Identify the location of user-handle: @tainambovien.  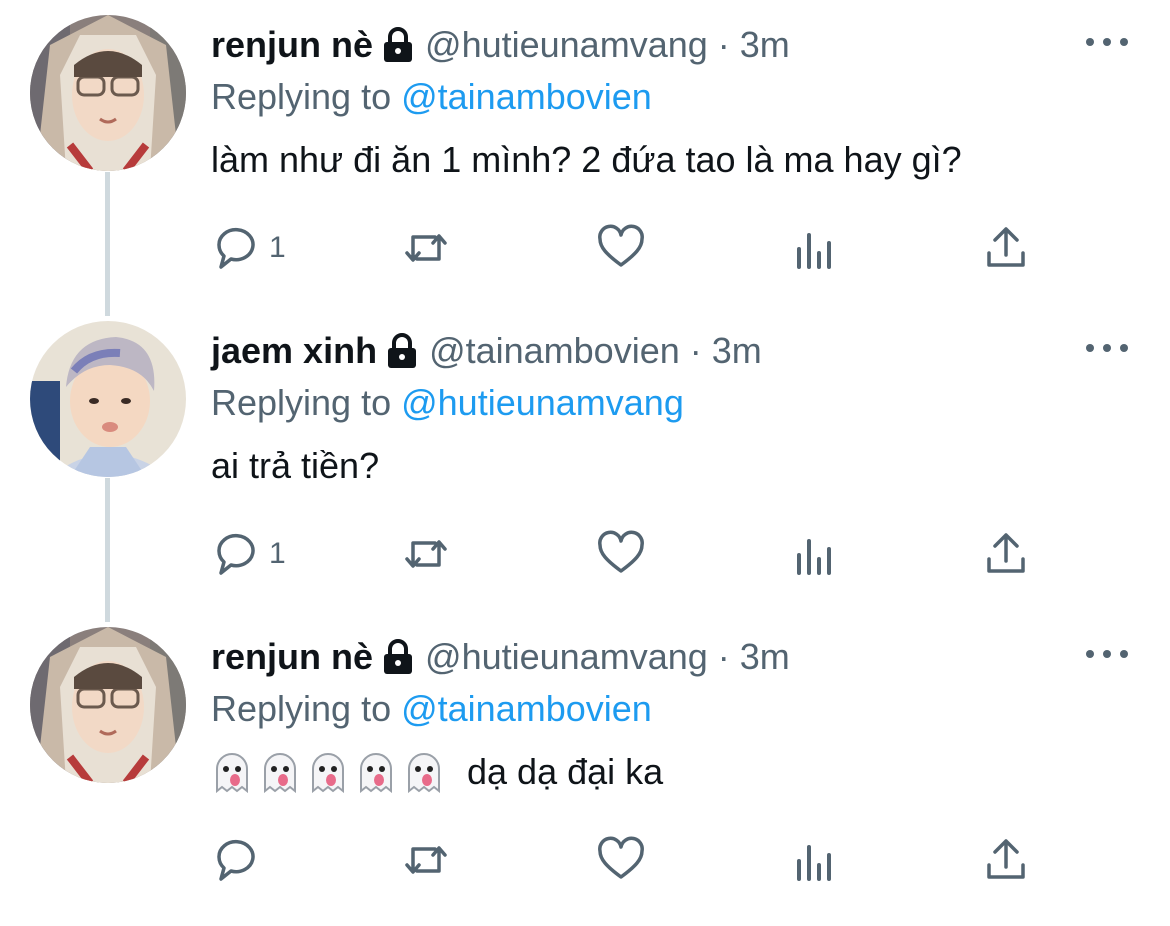
(554, 351).